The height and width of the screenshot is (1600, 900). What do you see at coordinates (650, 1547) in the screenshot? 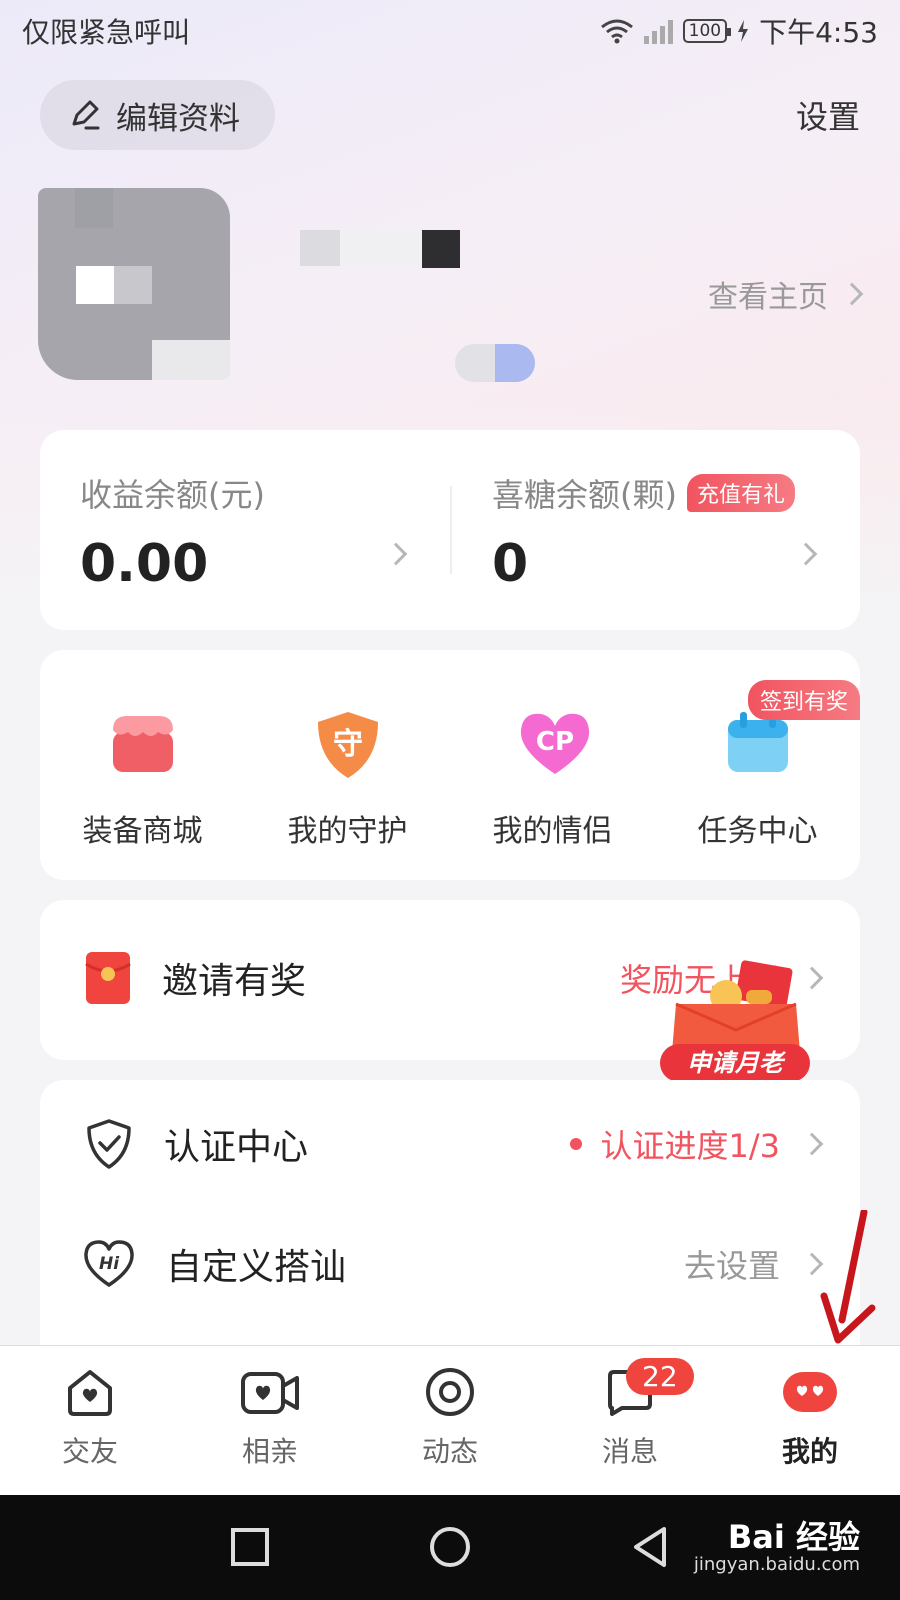
I see `back-nav-icon` at bounding box center [650, 1547].